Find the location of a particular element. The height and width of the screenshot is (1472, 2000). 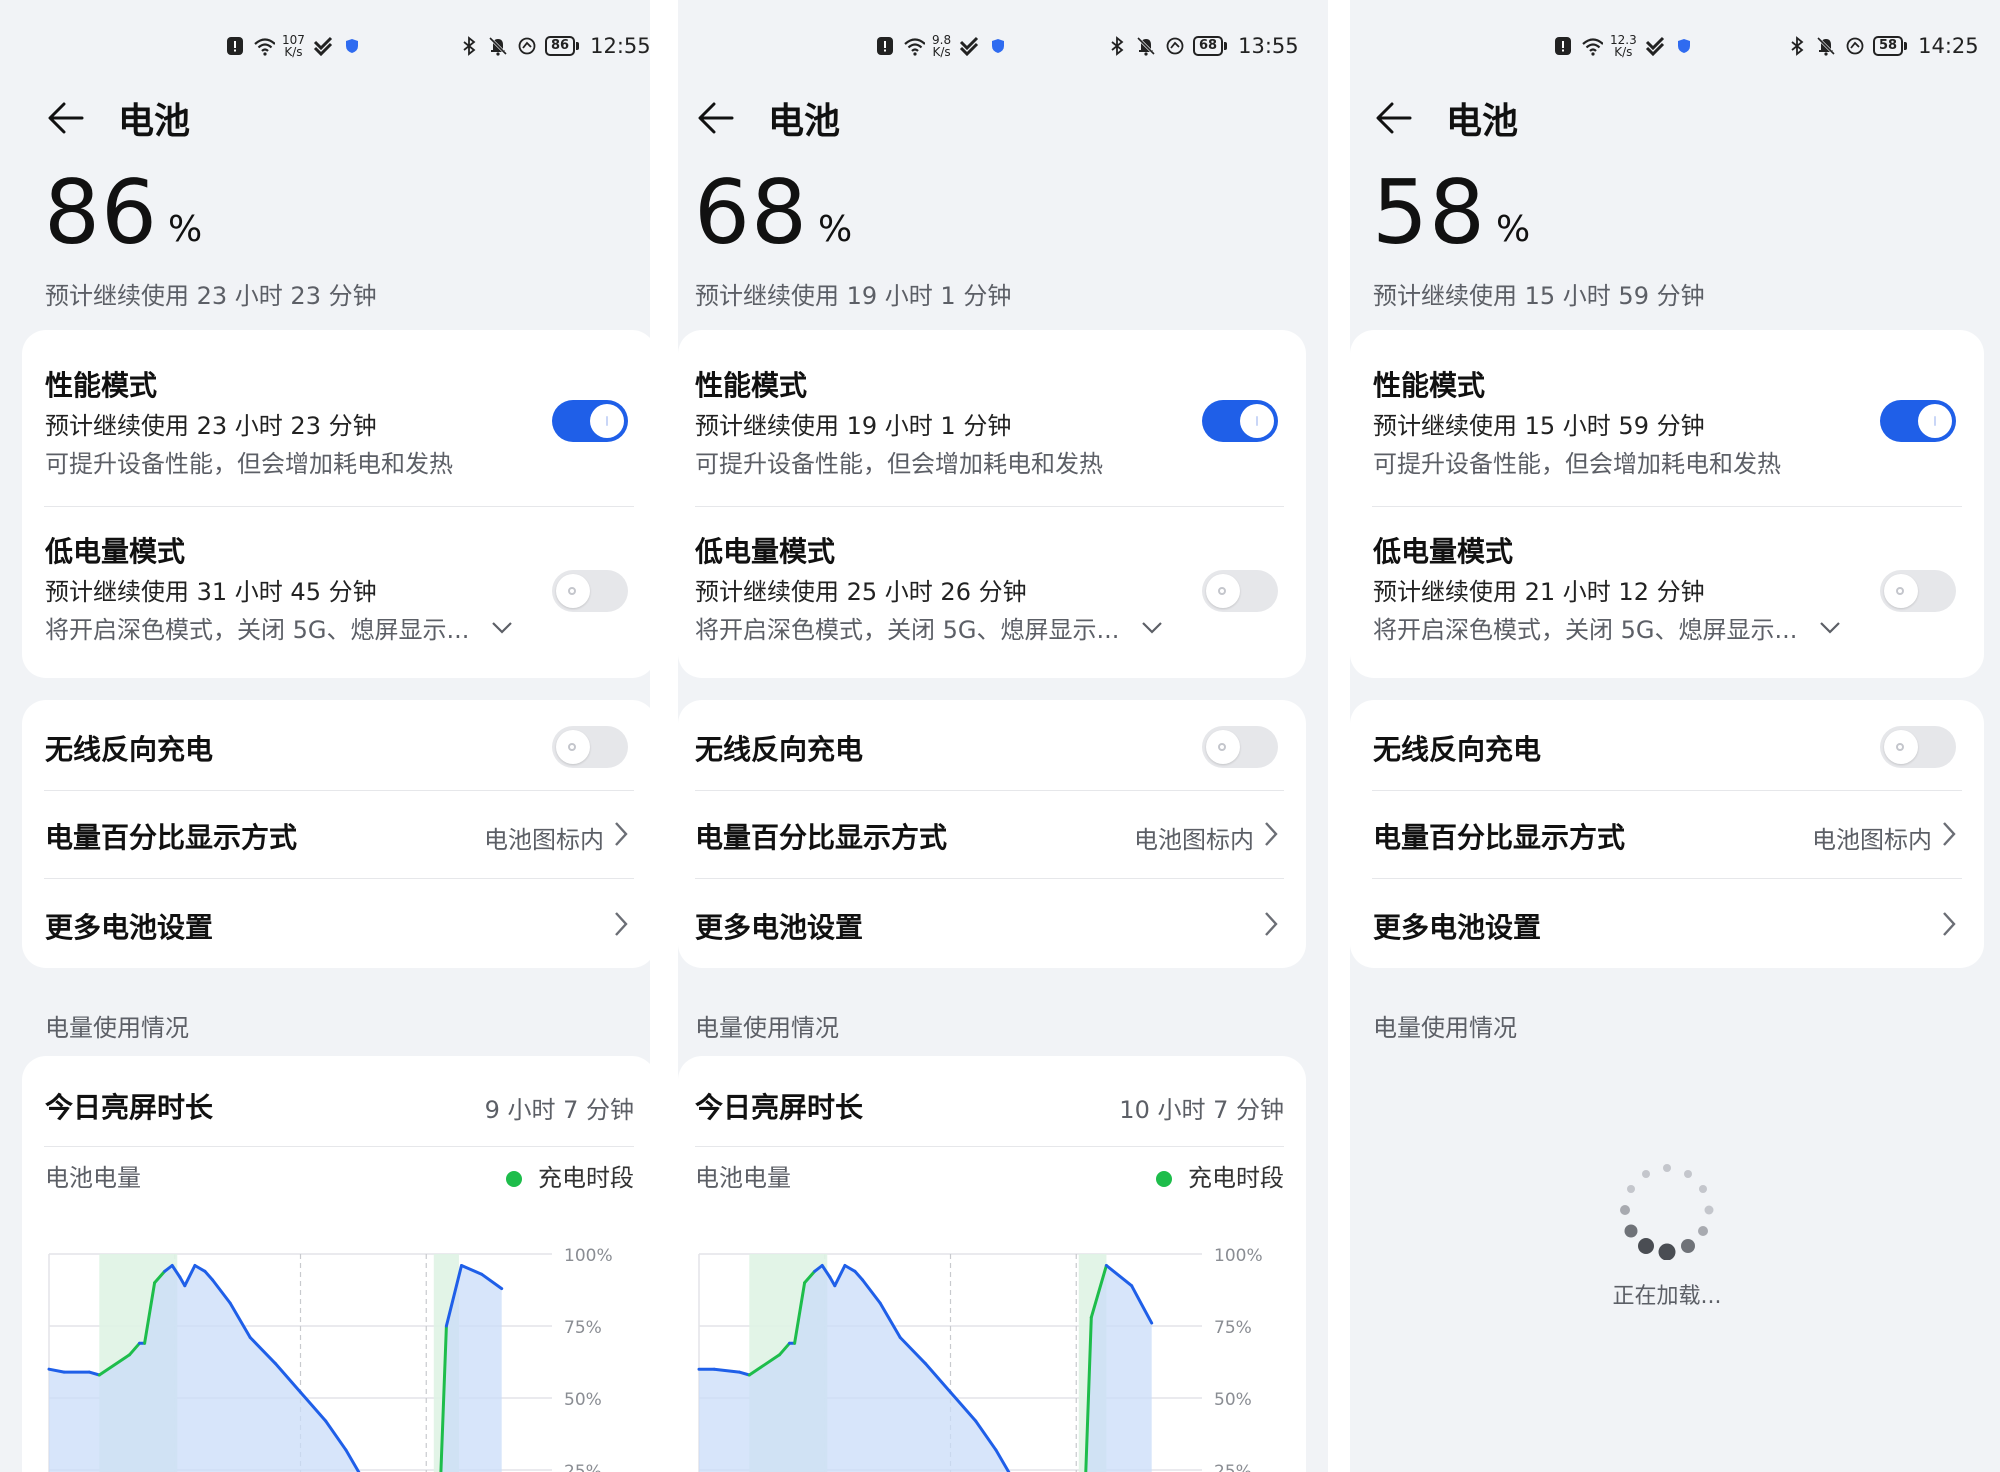

performance-mode-estimate: 预计继续使用 15 小时 59 分钟 is located at coordinates (1539, 426).